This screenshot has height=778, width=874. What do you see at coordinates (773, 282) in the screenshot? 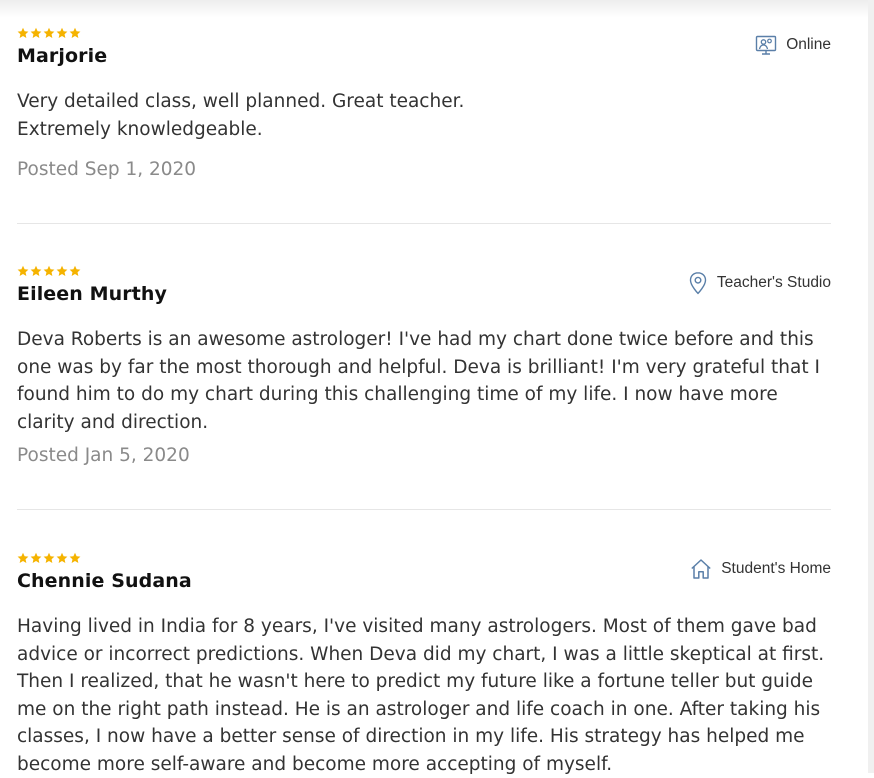
I see `class-location-label: Teacher's Studio` at bounding box center [773, 282].